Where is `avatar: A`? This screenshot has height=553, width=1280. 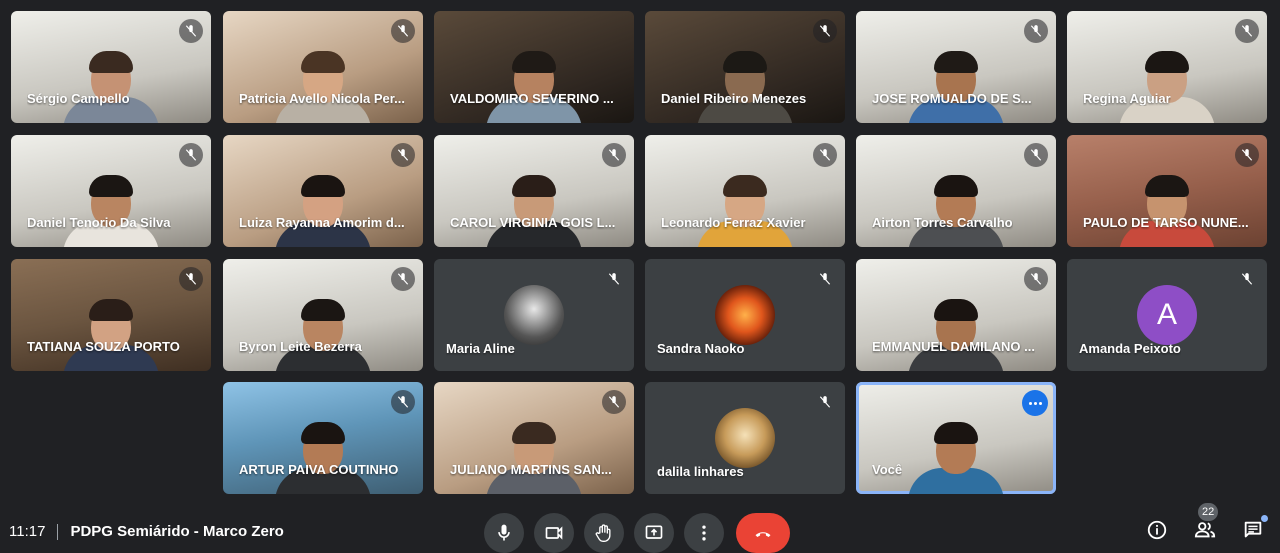
avatar: A is located at coordinates (1167, 315).